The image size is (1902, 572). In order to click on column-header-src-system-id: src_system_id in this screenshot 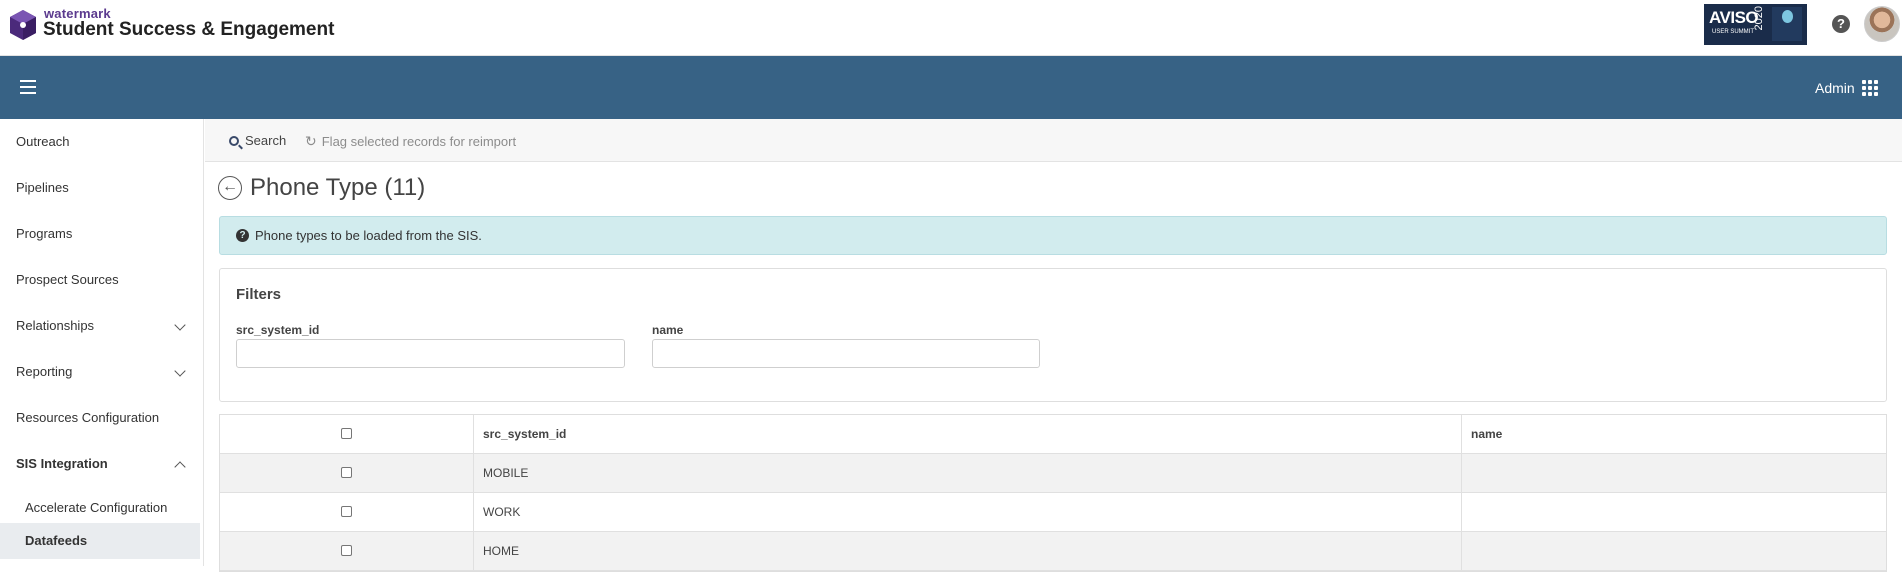, I will do `click(968, 434)`.